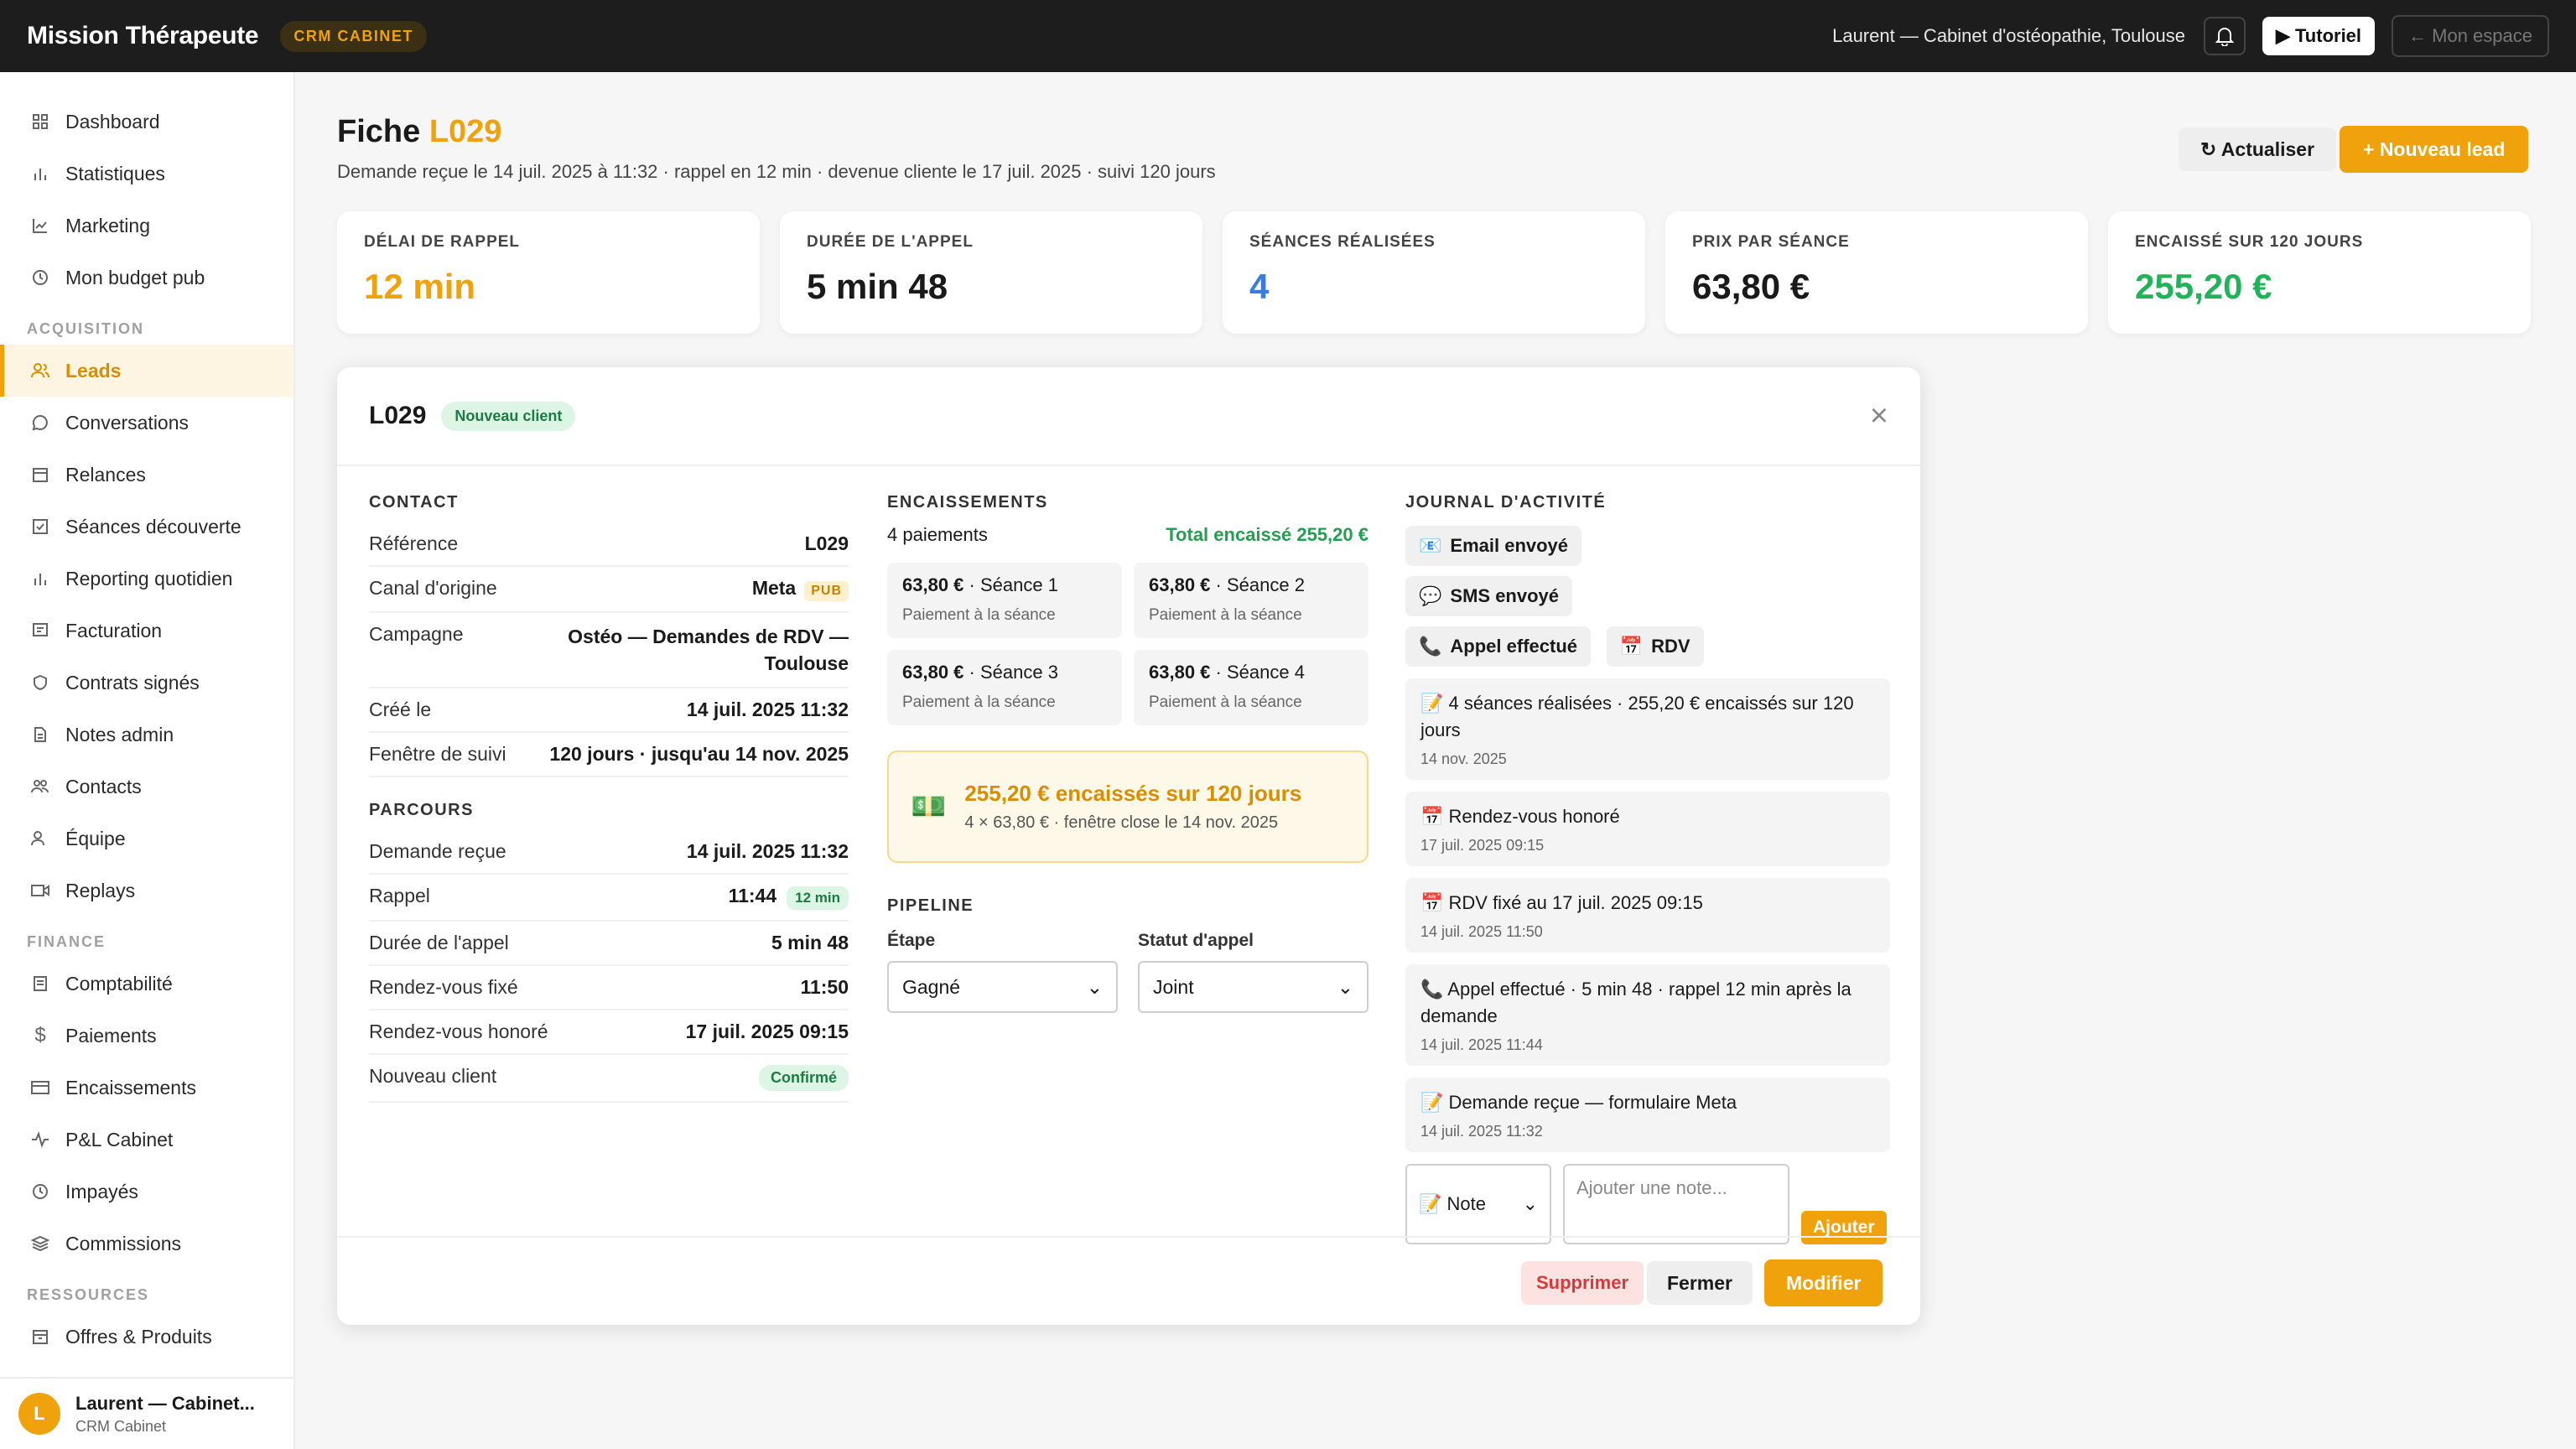 The width and height of the screenshot is (2576, 1449). Describe the element at coordinates (146, 984) in the screenshot. I see `sidebar-item-comptabilite: Comptabilité` at that location.